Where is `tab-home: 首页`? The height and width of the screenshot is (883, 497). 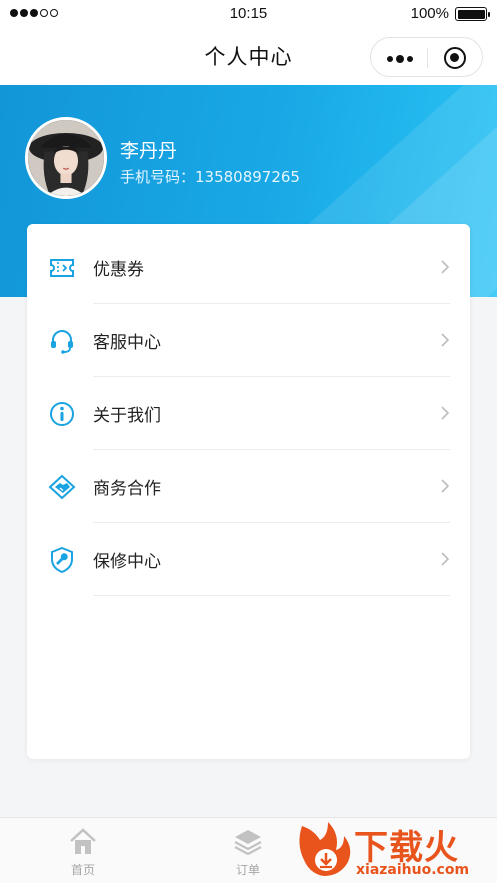 tab-home: 首页 is located at coordinates (83, 852).